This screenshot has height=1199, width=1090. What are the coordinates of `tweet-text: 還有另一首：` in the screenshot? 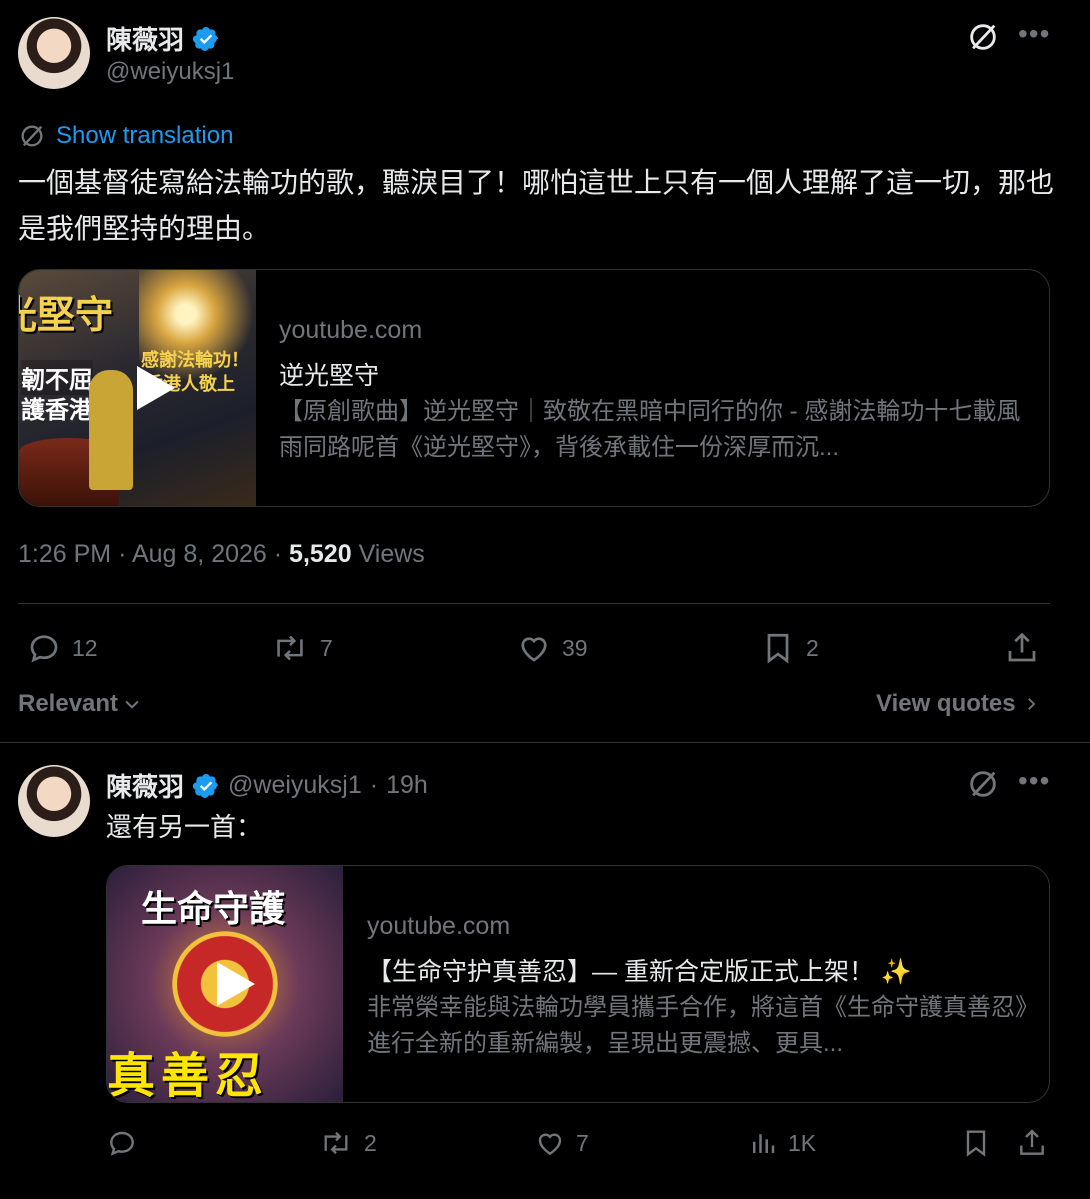 It's located at (184, 827).